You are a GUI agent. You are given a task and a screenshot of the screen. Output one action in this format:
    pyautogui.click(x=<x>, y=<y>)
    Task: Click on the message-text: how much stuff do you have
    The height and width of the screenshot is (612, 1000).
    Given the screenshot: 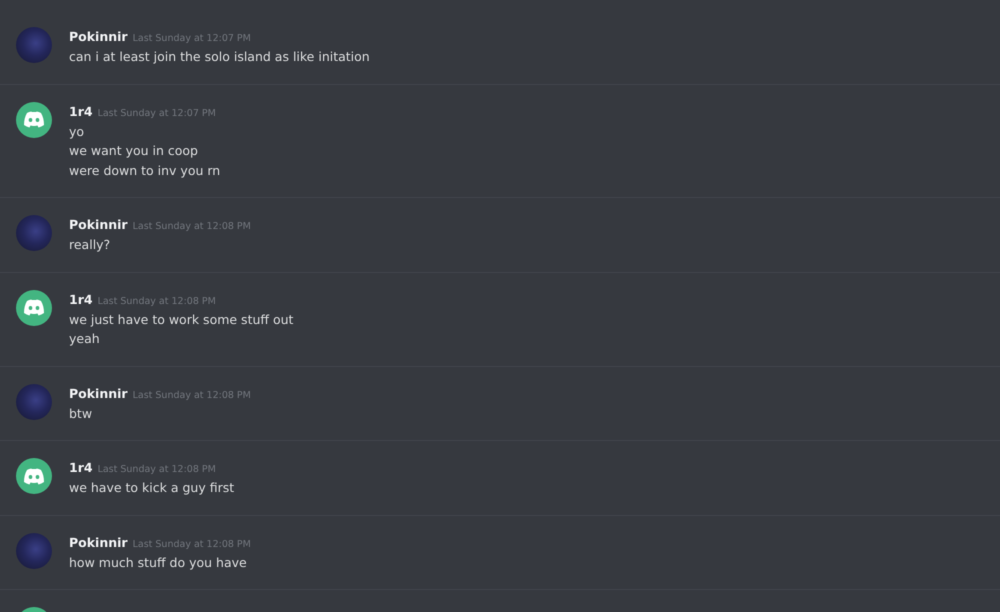 What is the action you would take?
    pyautogui.click(x=158, y=563)
    